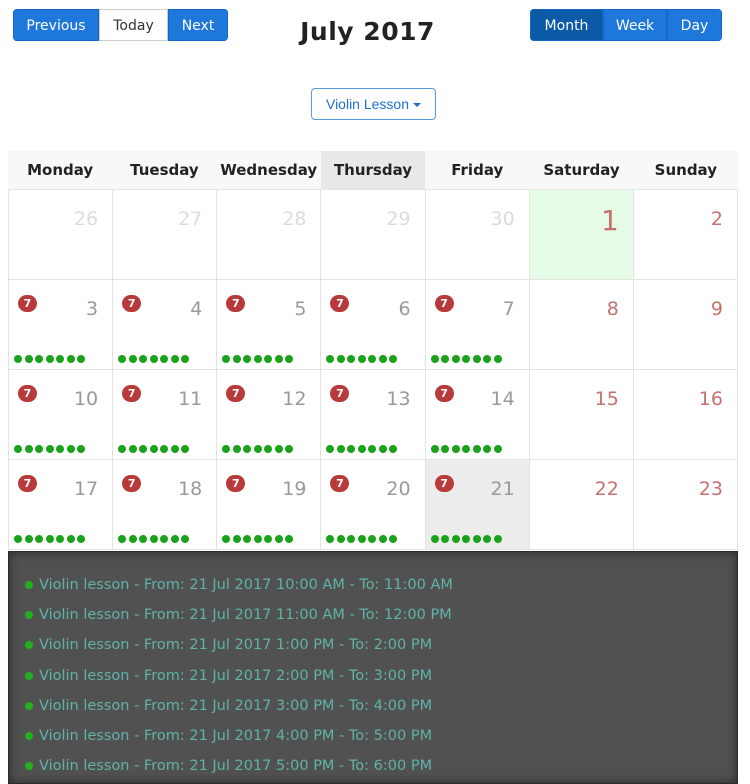 Image resolution: width=750 pixels, height=784 pixels. I want to click on day-cell: 16, so click(686, 414).